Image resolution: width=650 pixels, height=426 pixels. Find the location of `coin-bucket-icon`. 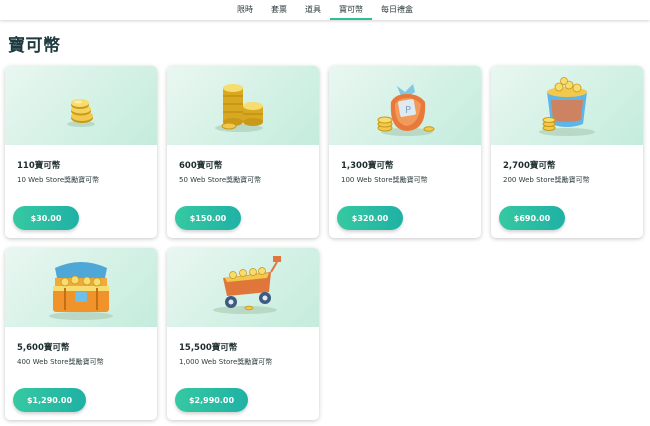

coin-bucket-icon is located at coordinates (567, 106).